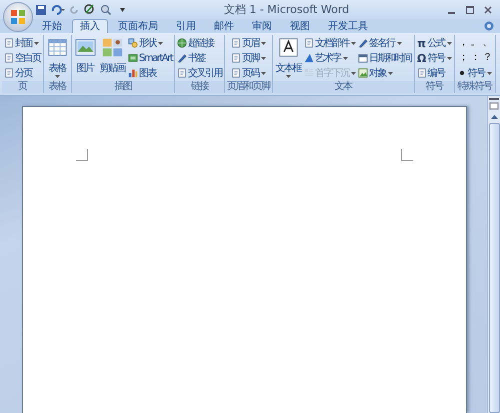 Image resolution: width=500 pixels, height=413 pixels. I want to click on scroll-up-icon, so click(494, 117).